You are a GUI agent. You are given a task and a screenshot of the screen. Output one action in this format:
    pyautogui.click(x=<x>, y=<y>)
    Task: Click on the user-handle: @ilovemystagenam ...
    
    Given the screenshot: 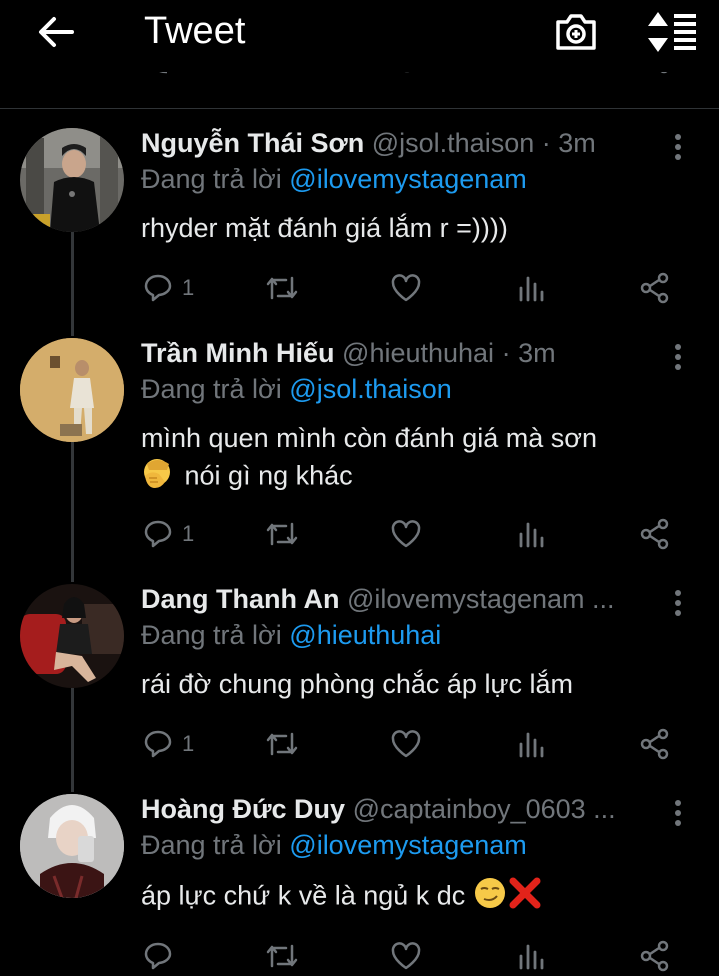 What is the action you would take?
    pyautogui.click(x=481, y=599)
    